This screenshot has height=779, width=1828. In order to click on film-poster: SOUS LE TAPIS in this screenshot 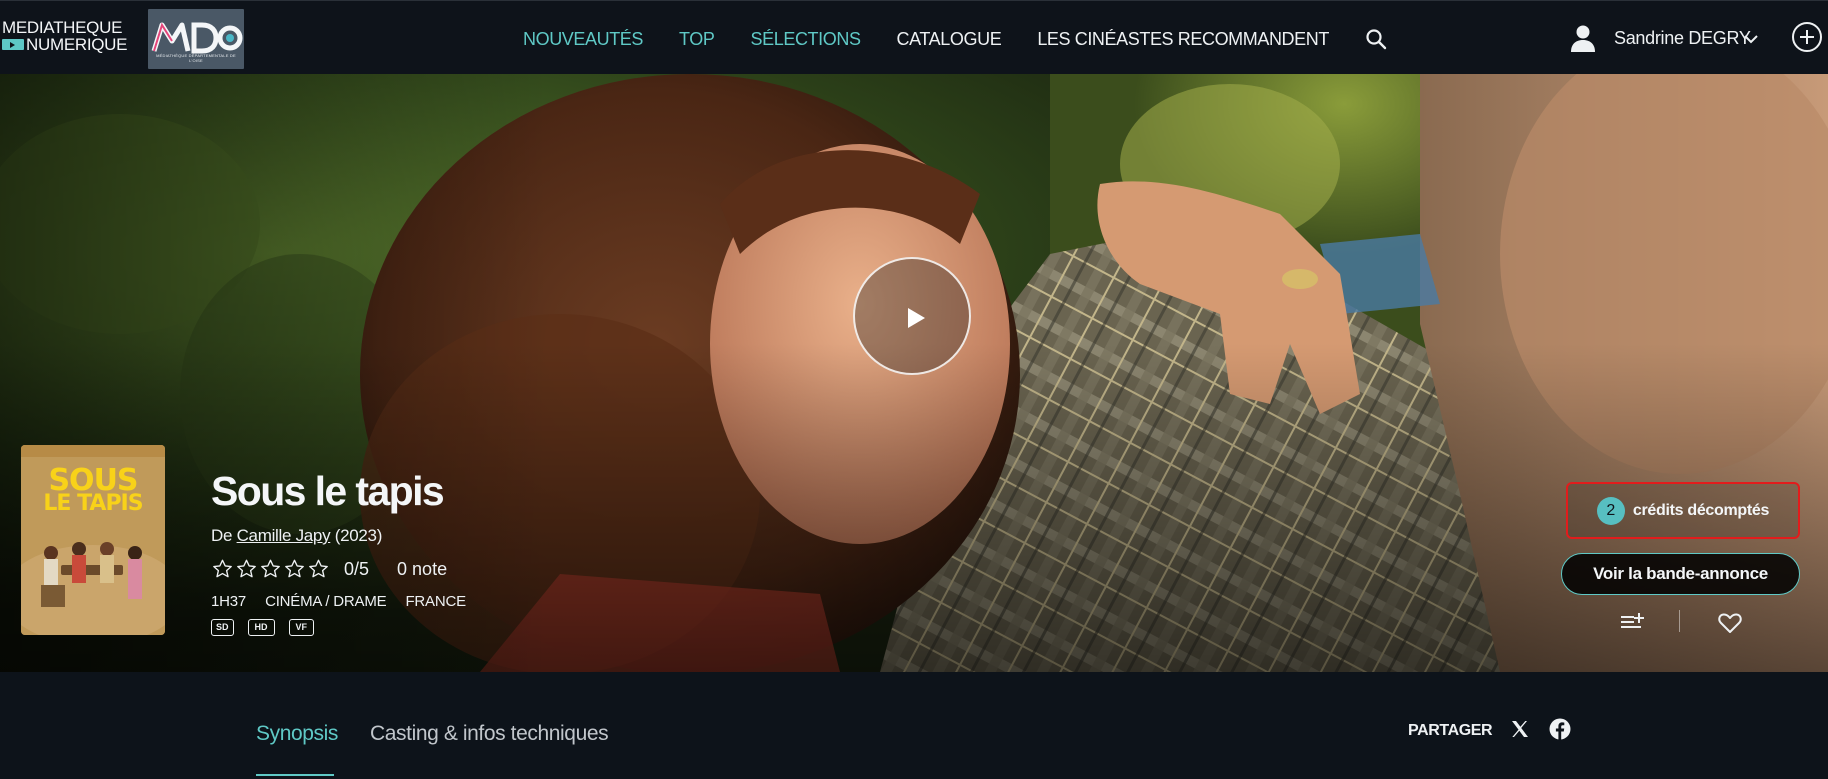, I will do `click(93, 540)`.